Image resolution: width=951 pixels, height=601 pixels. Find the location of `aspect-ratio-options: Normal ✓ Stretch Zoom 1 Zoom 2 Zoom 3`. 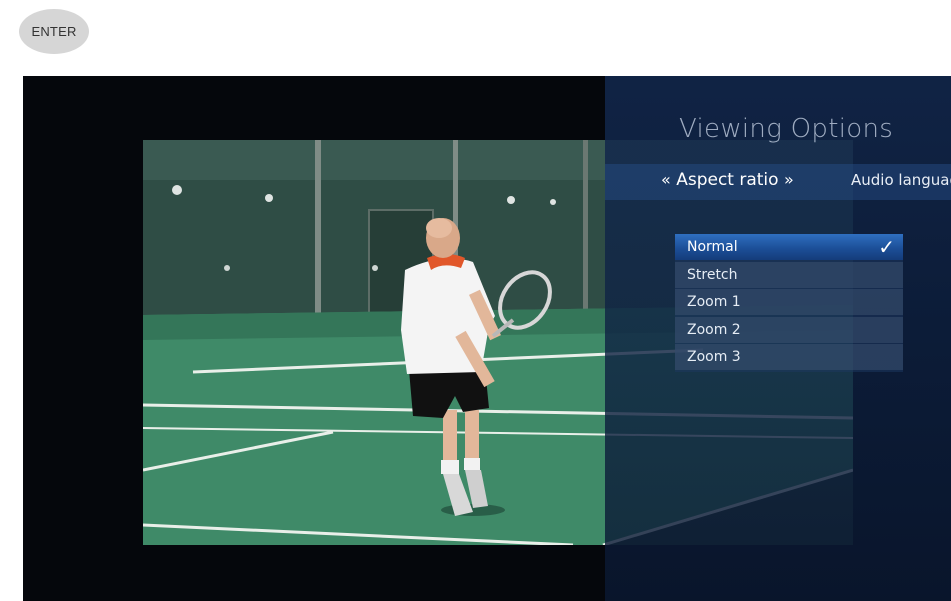

aspect-ratio-options: Normal ✓ Stretch Zoom 1 Zoom 2 Zoom 3 is located at coordinates (789, 303).